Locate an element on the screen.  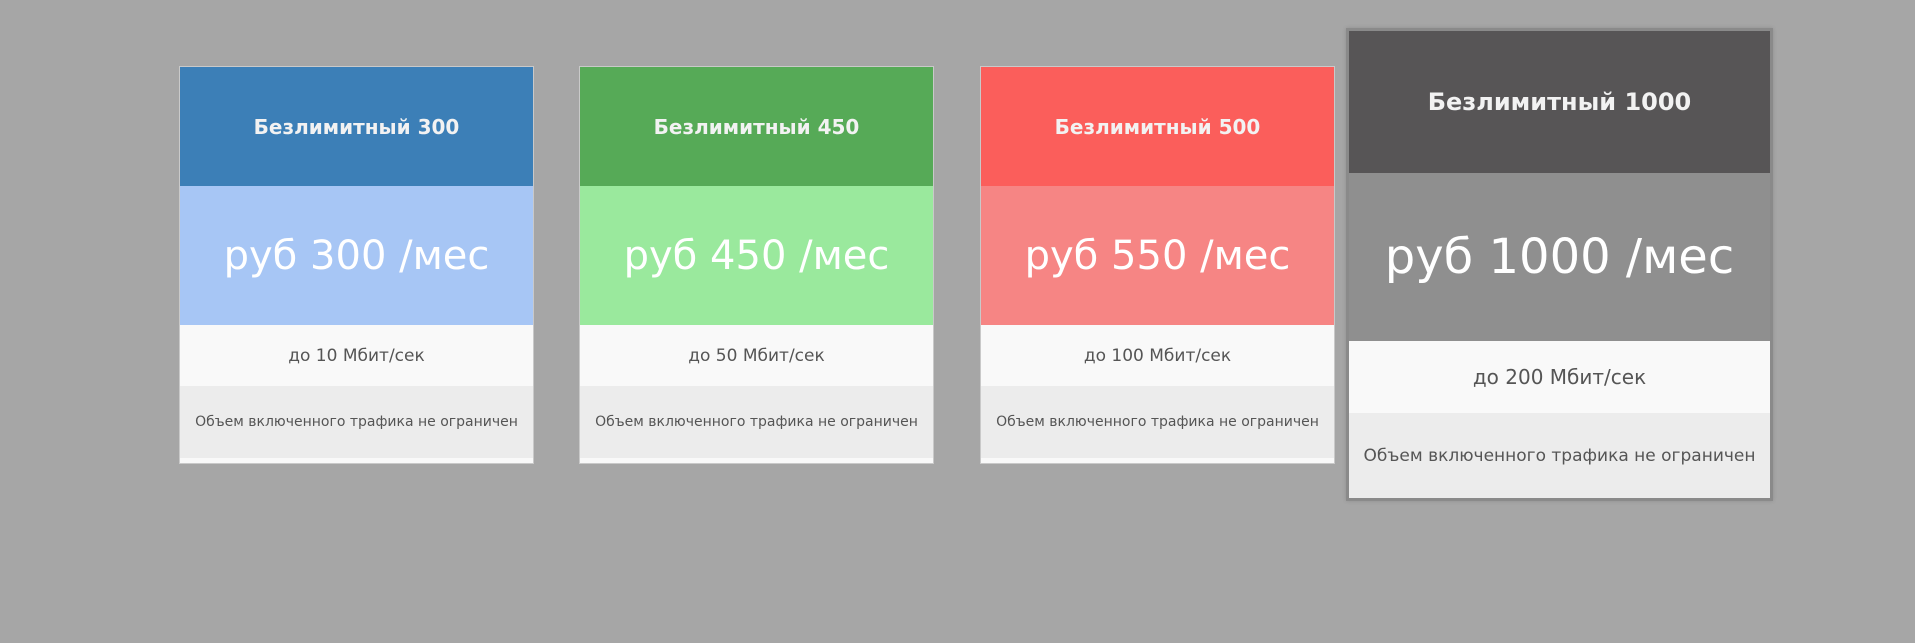
plan-title: Безлимитный 1000 is located at coordinates (1559, 102).